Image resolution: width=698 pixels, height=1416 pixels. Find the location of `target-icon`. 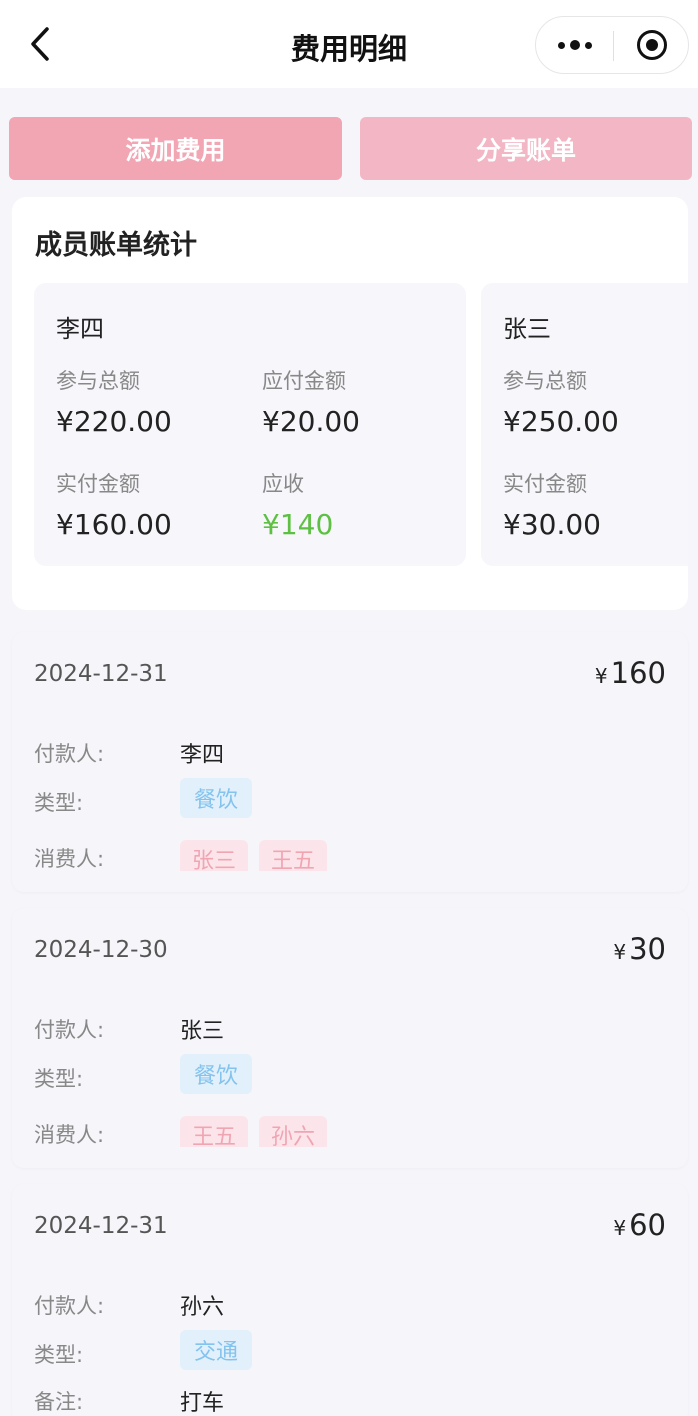

target-icon is located at coordinates (652, 45).